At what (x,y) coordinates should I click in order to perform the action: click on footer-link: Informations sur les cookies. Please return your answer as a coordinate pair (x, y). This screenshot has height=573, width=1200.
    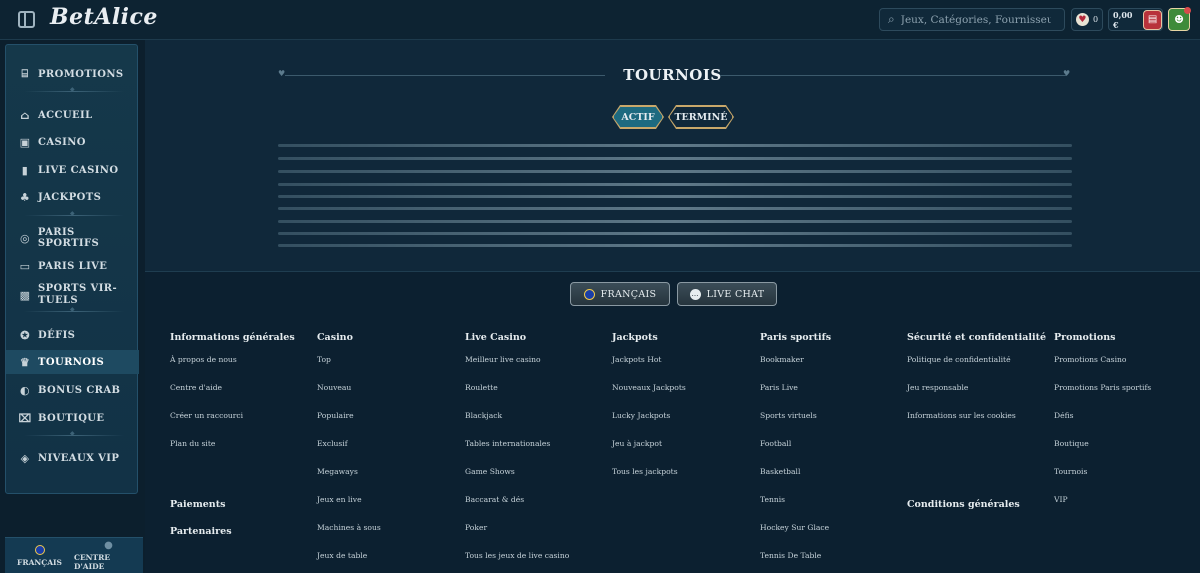
    Looking at the image, I should click on (977, 425).